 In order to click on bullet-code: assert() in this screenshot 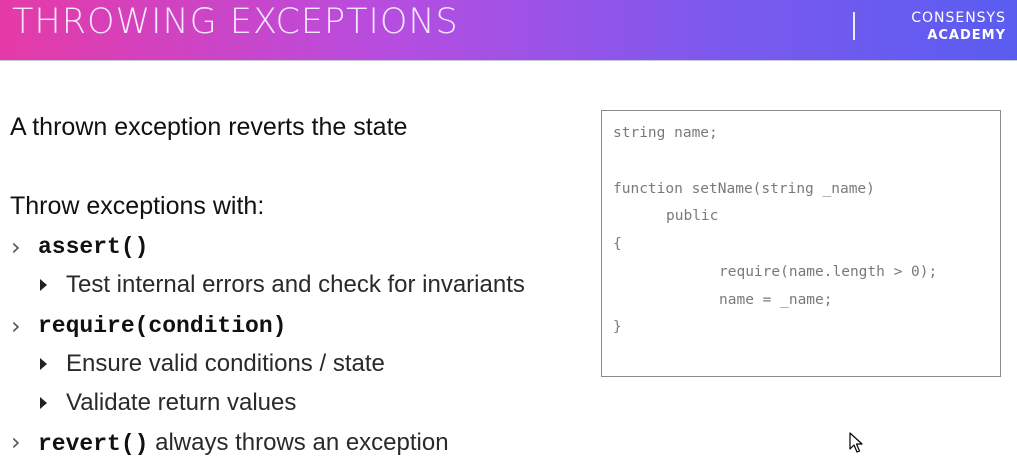, I will do `click(93, 247)`.